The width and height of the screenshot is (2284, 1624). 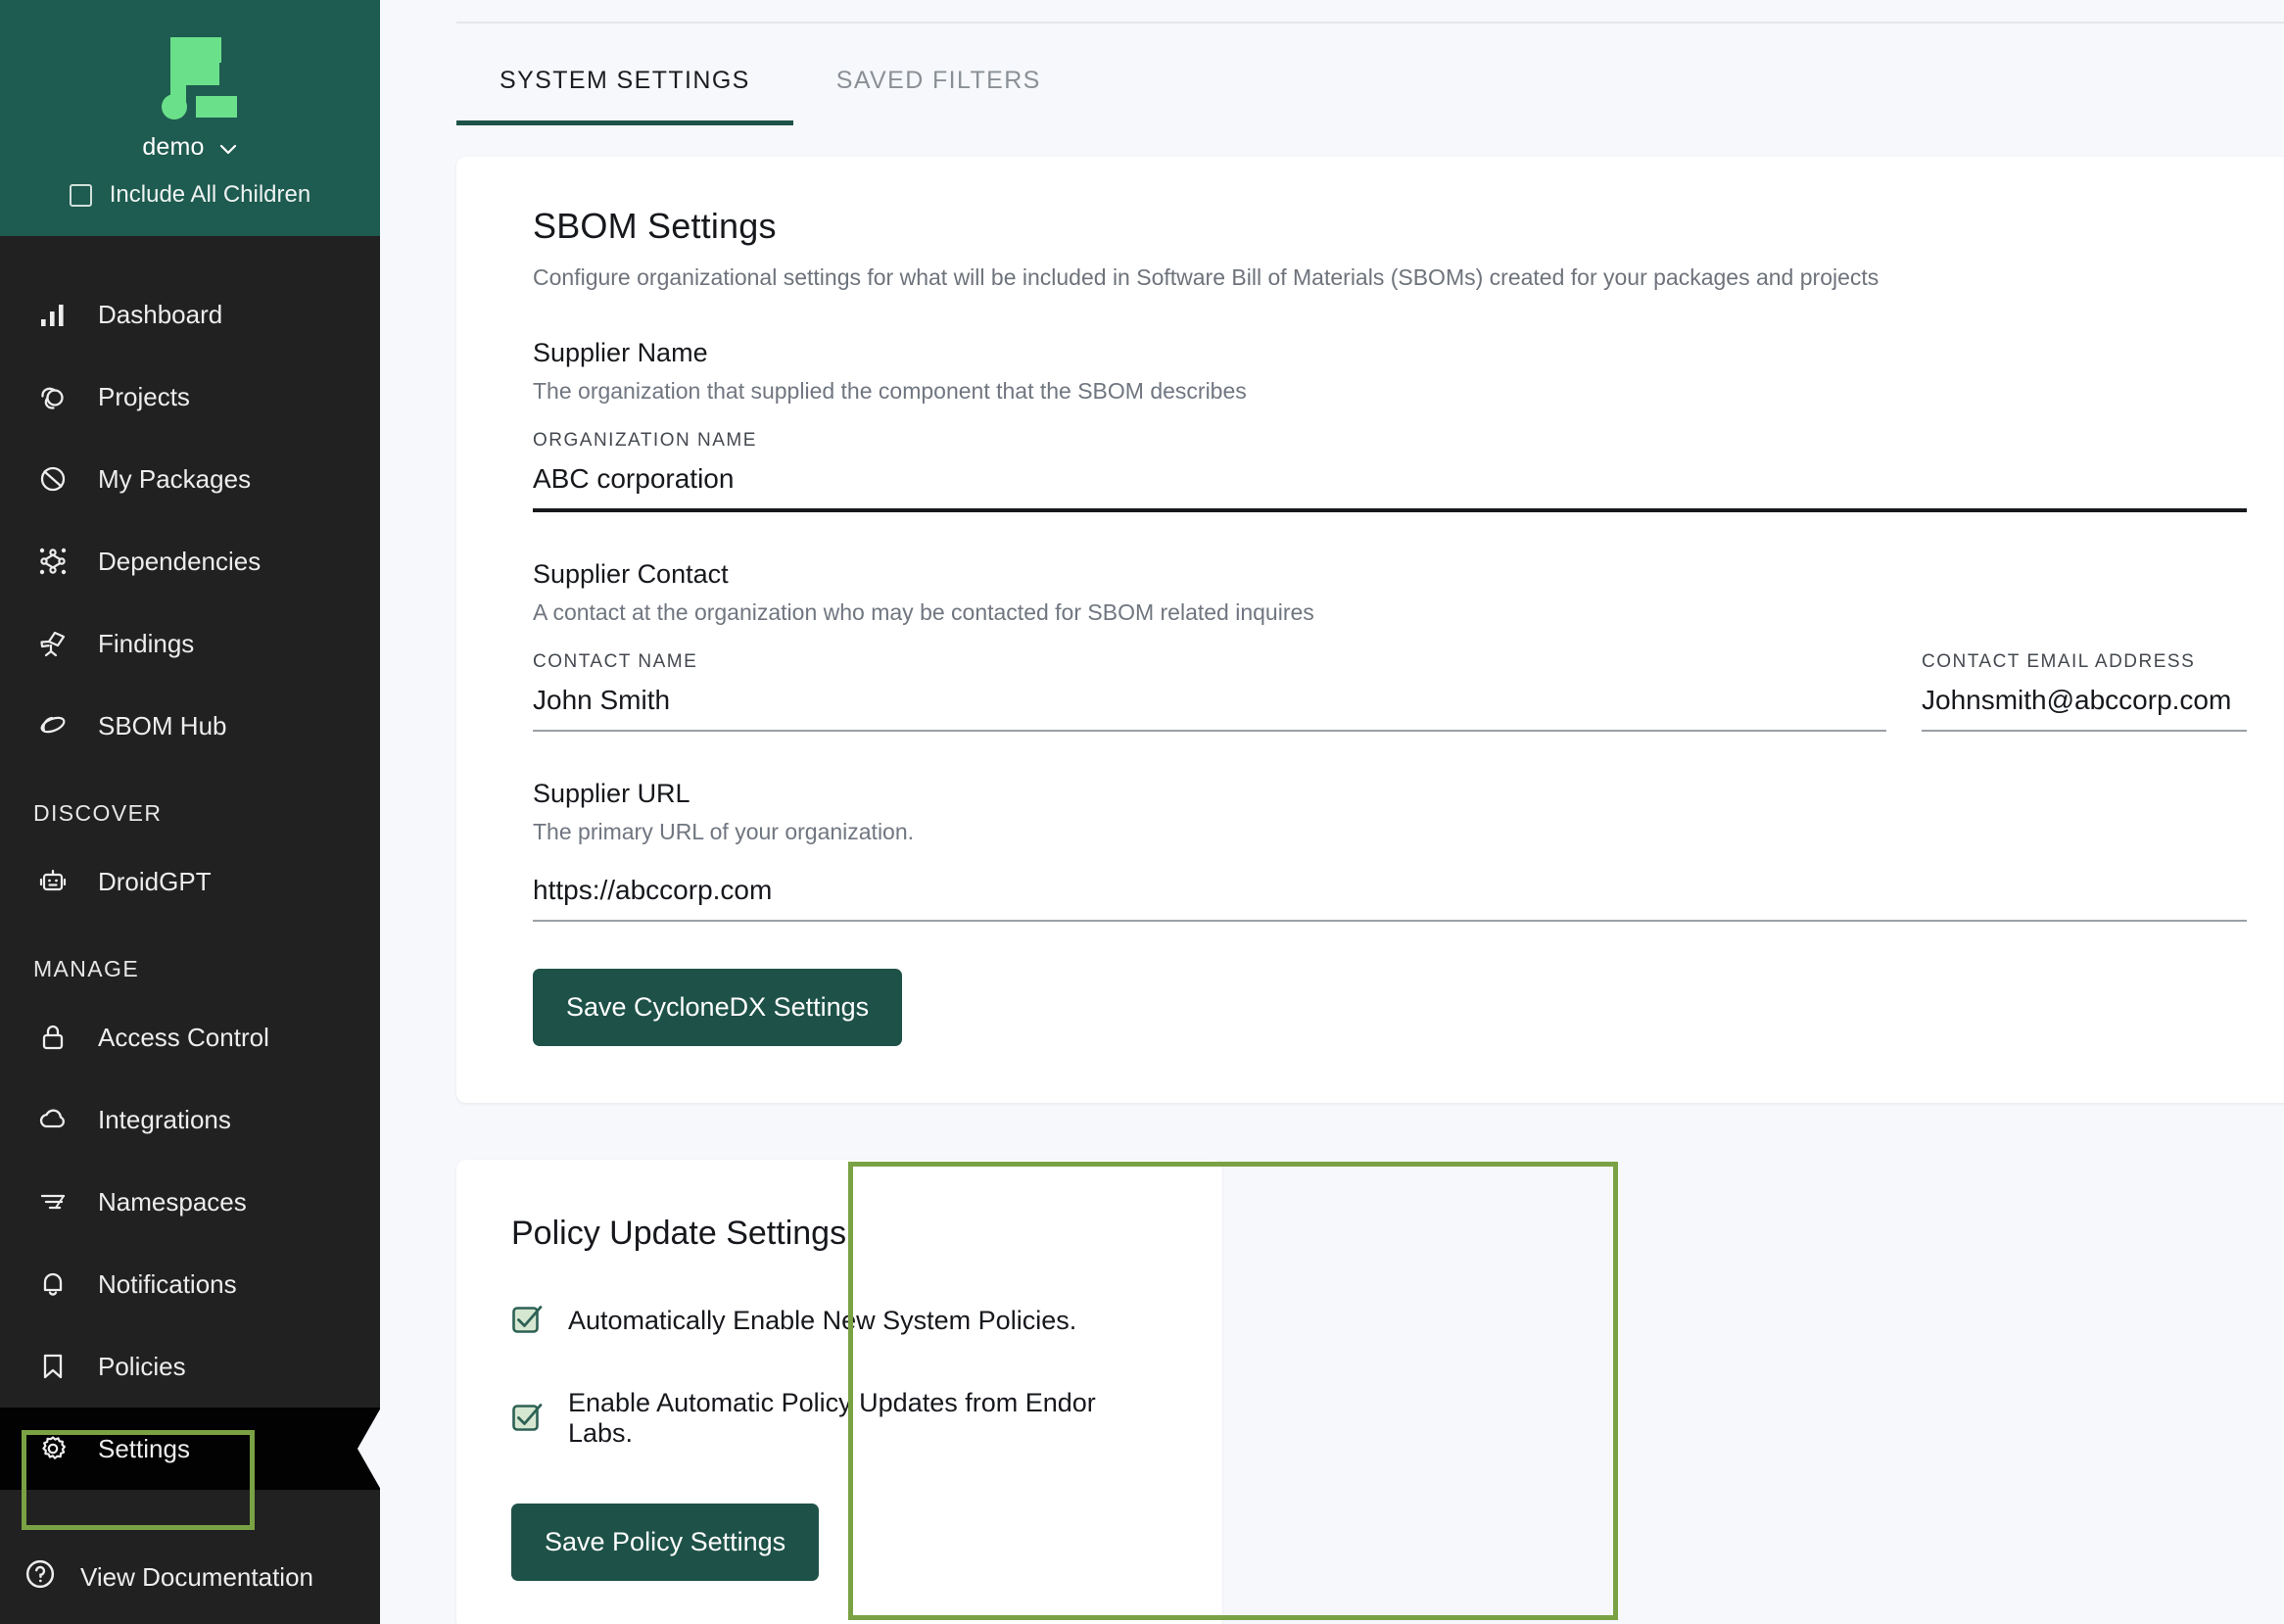 What do you see at coordinates (611, 794) in the screenshot?
I see `supplier-url-title: Supplier URL` at bounding box center [611, 794].